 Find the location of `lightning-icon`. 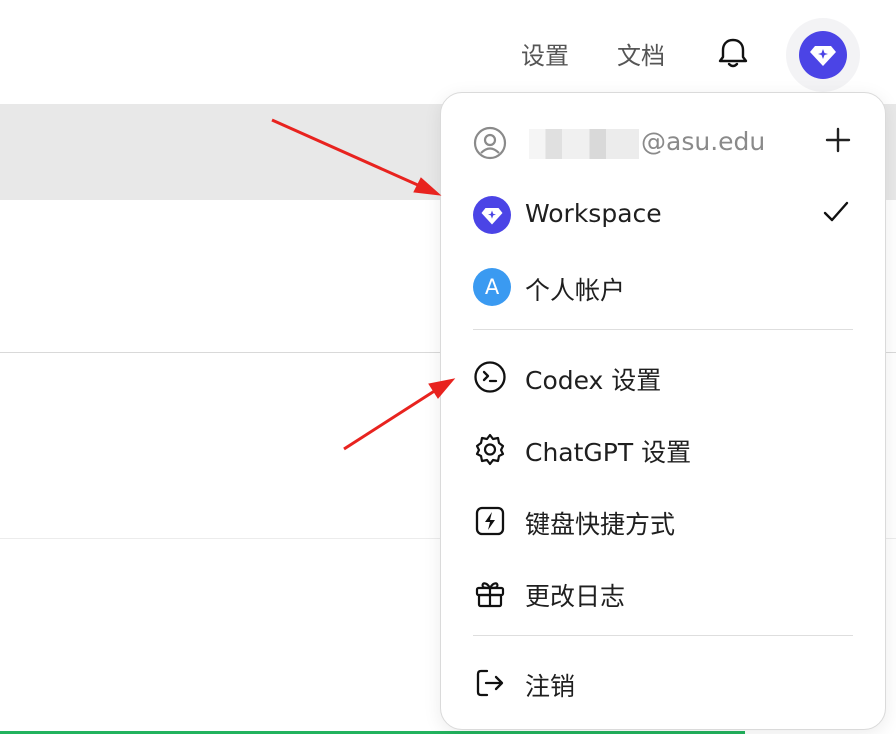

lightning-icon is located at coordinates (490, 521).